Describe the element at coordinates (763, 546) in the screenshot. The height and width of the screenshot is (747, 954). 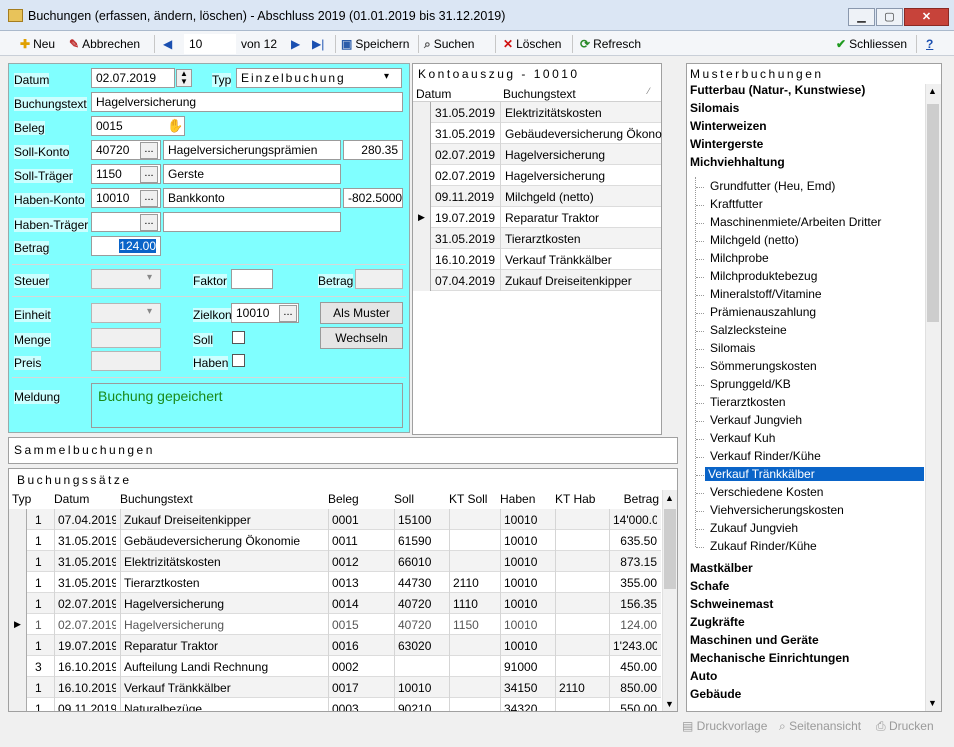
I see `tree-item: Zukauf Rinder/Kühe` at that location.